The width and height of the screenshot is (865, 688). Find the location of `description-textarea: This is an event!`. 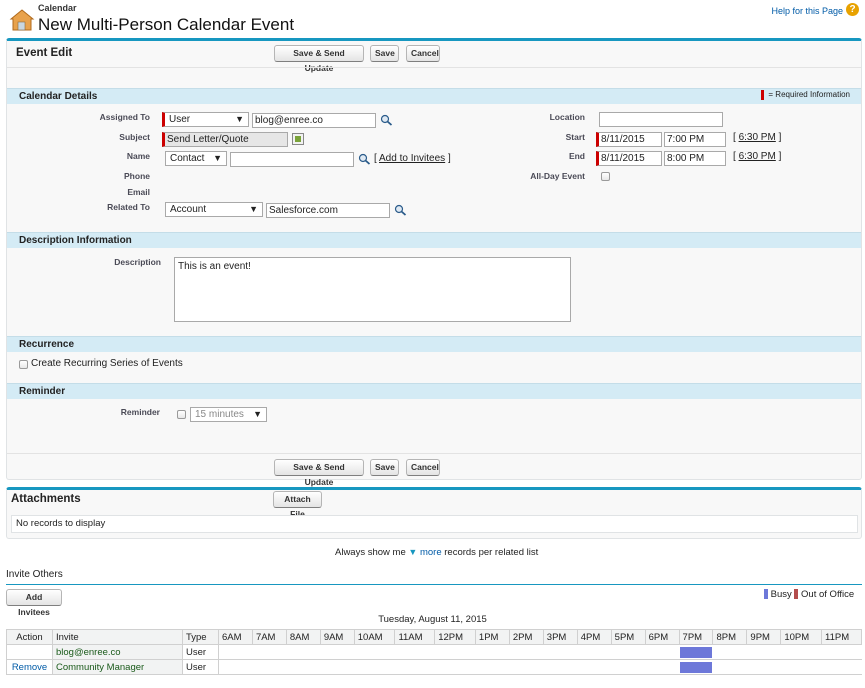

description-textarea: This is an event! is located at coordinates (372, 289).